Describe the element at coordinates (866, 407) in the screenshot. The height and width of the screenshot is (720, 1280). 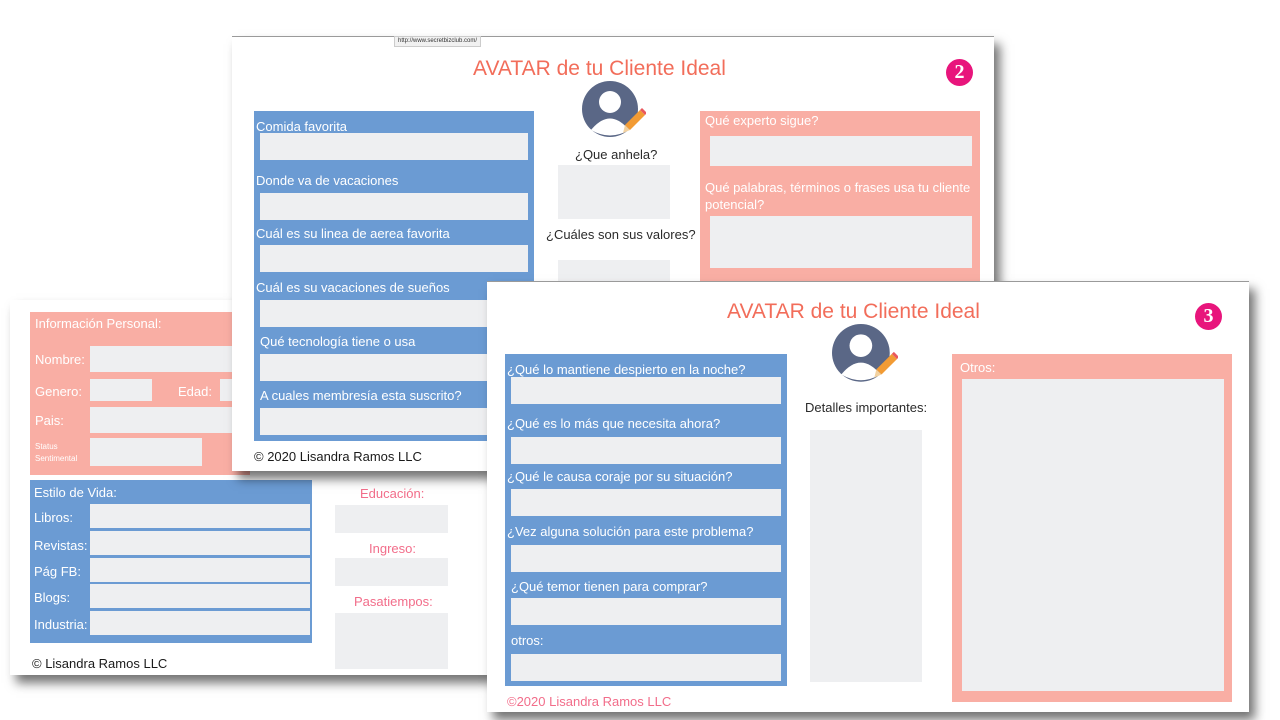
I see `detalles-label: Detalles importantes:` at that location.